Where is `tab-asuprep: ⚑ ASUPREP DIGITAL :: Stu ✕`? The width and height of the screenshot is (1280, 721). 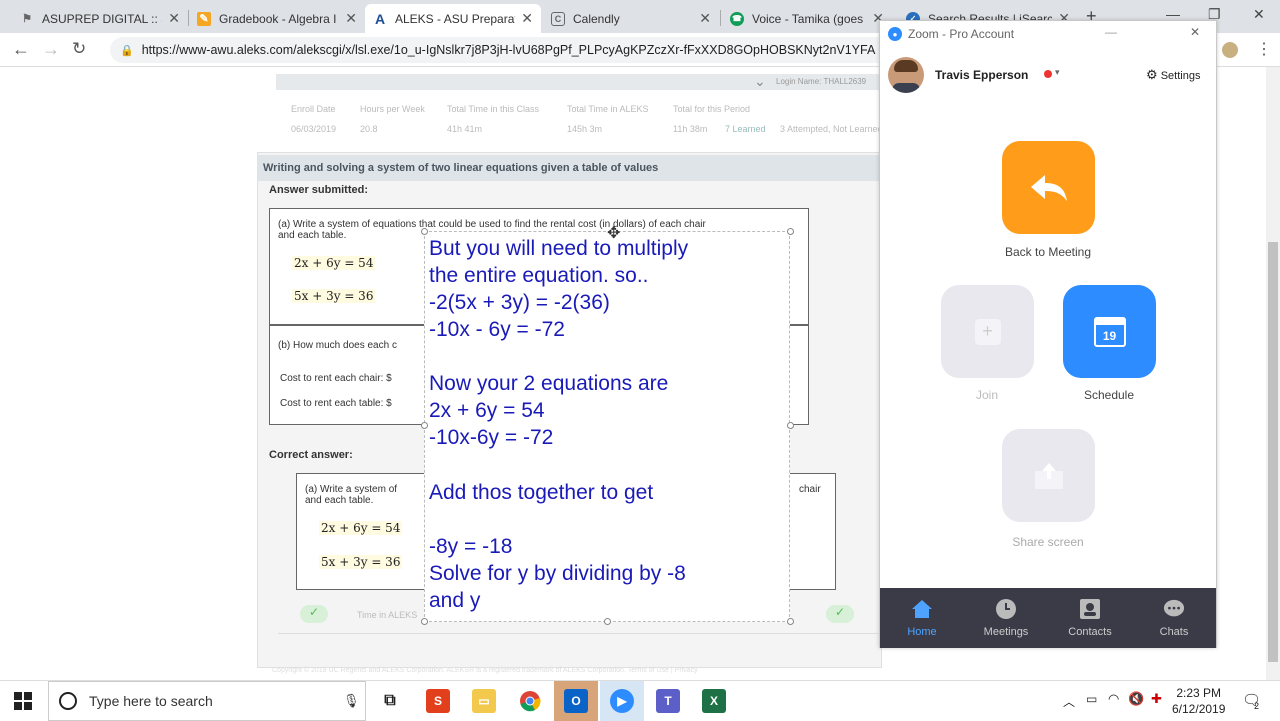 tab-asuprep: ⚑ ASUPREP DIGITAL :: Stu ✕ is located at coordinates (100, 18).